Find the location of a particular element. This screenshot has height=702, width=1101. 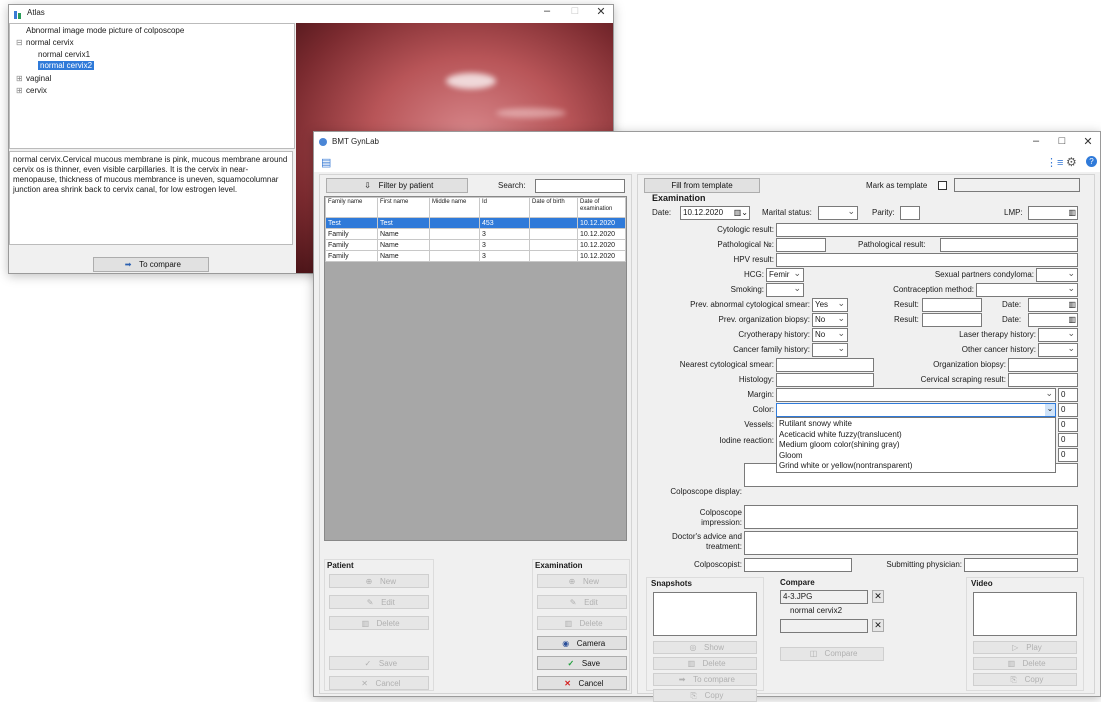

prev-biopsy-select: No is located at coordinates (830, 320).